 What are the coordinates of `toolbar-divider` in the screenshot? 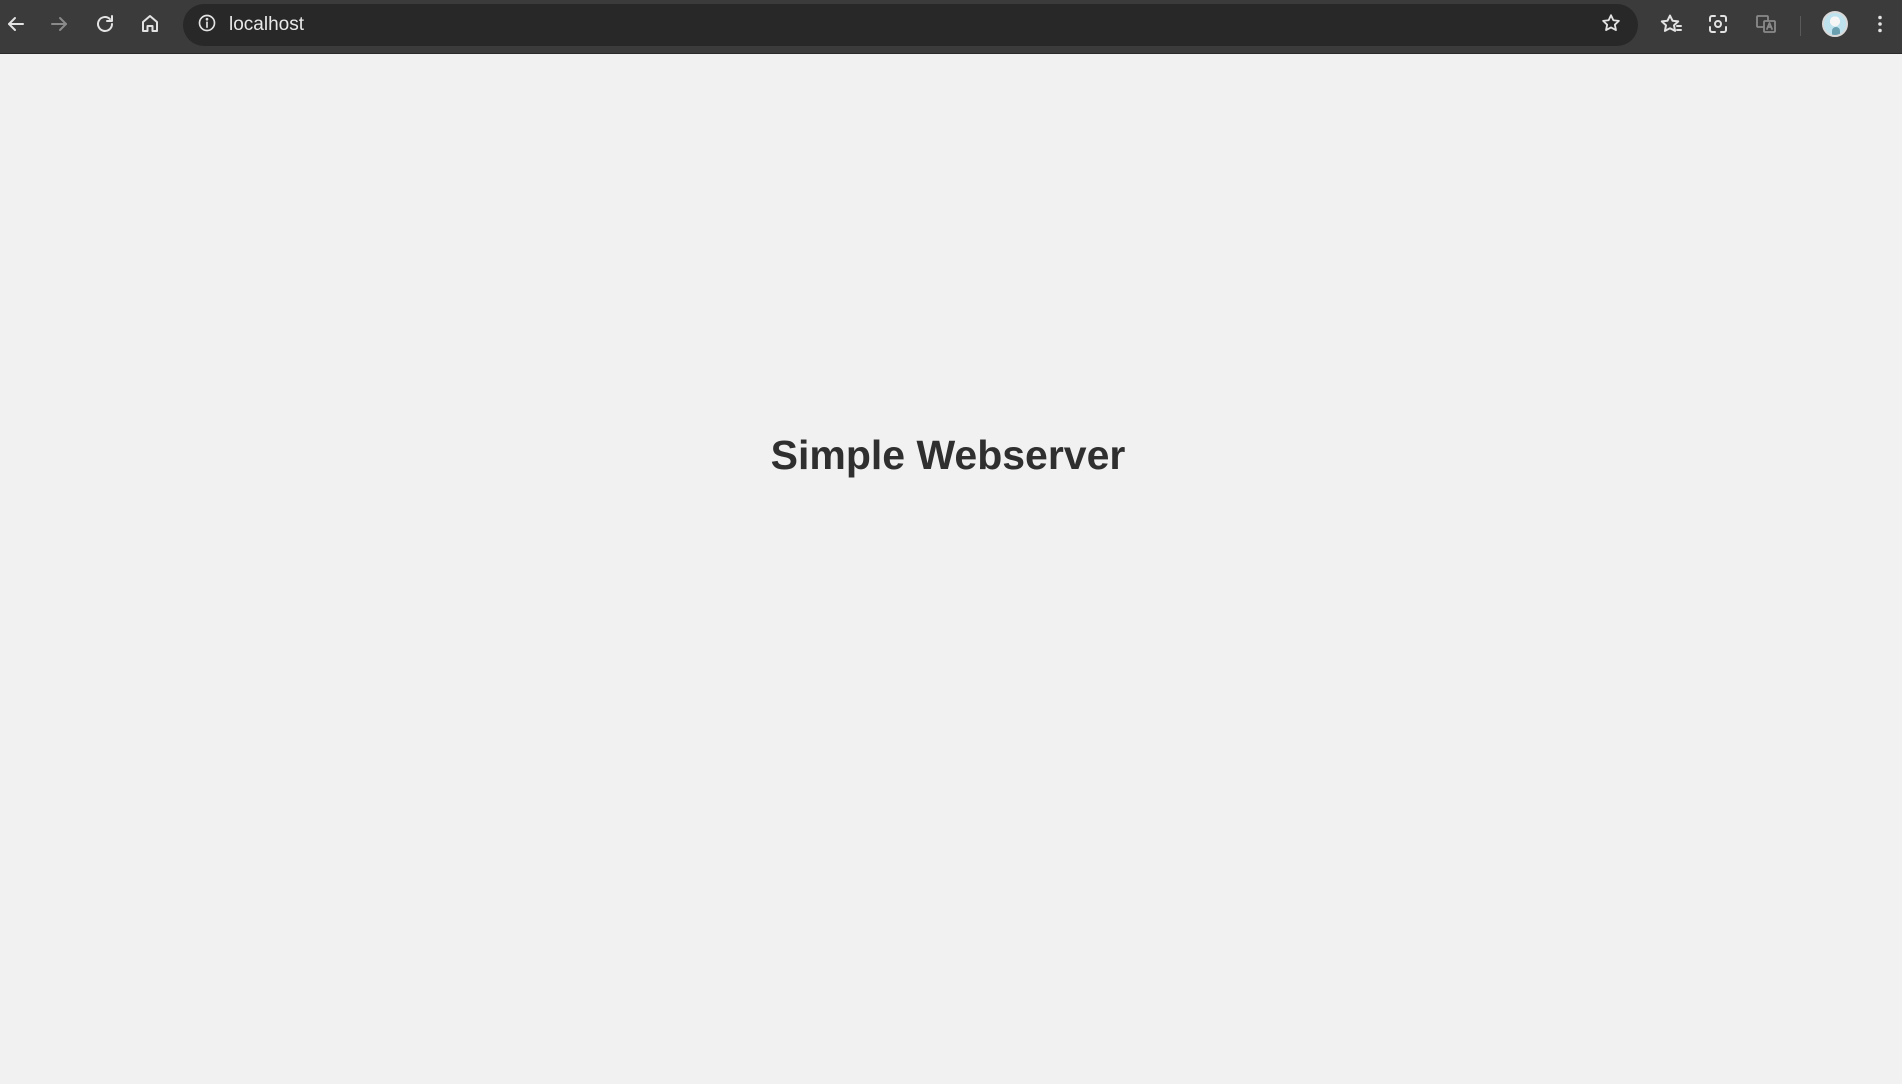 It's located at (1800, 26).